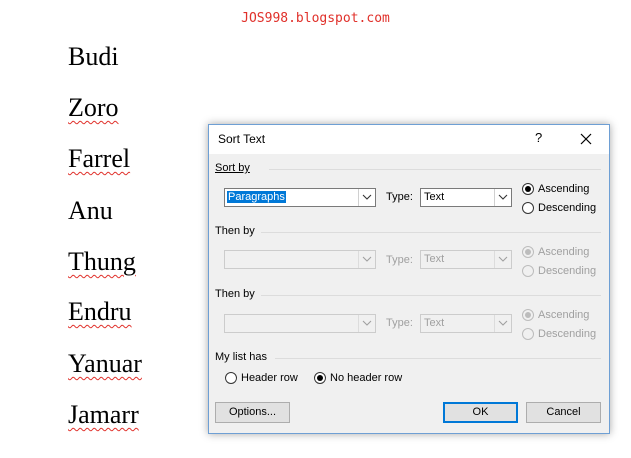 This screenshot has width=631, height=458. Describe the element at coordinates (528, 315) in the screenshot. I see `then-by-2-ascending-radio` at that location.